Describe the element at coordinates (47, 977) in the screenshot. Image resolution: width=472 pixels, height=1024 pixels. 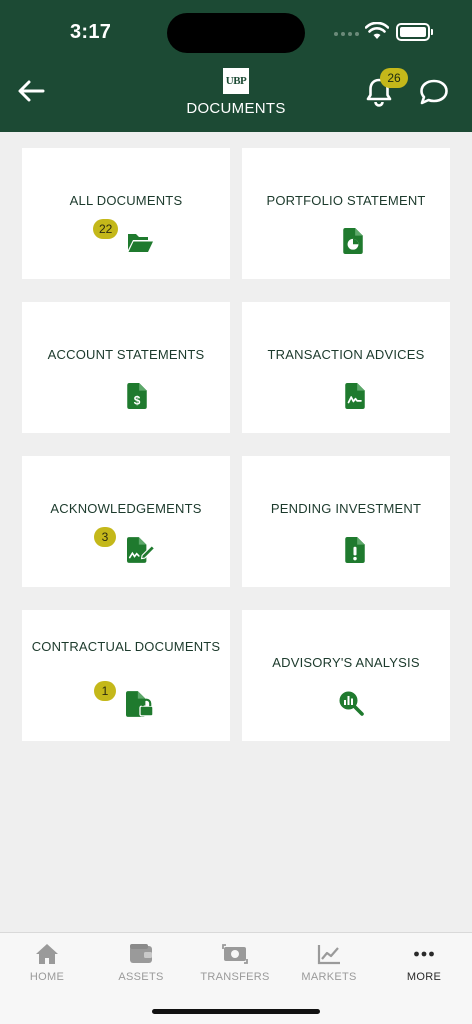
I see `tab-label: HOME` at that location.